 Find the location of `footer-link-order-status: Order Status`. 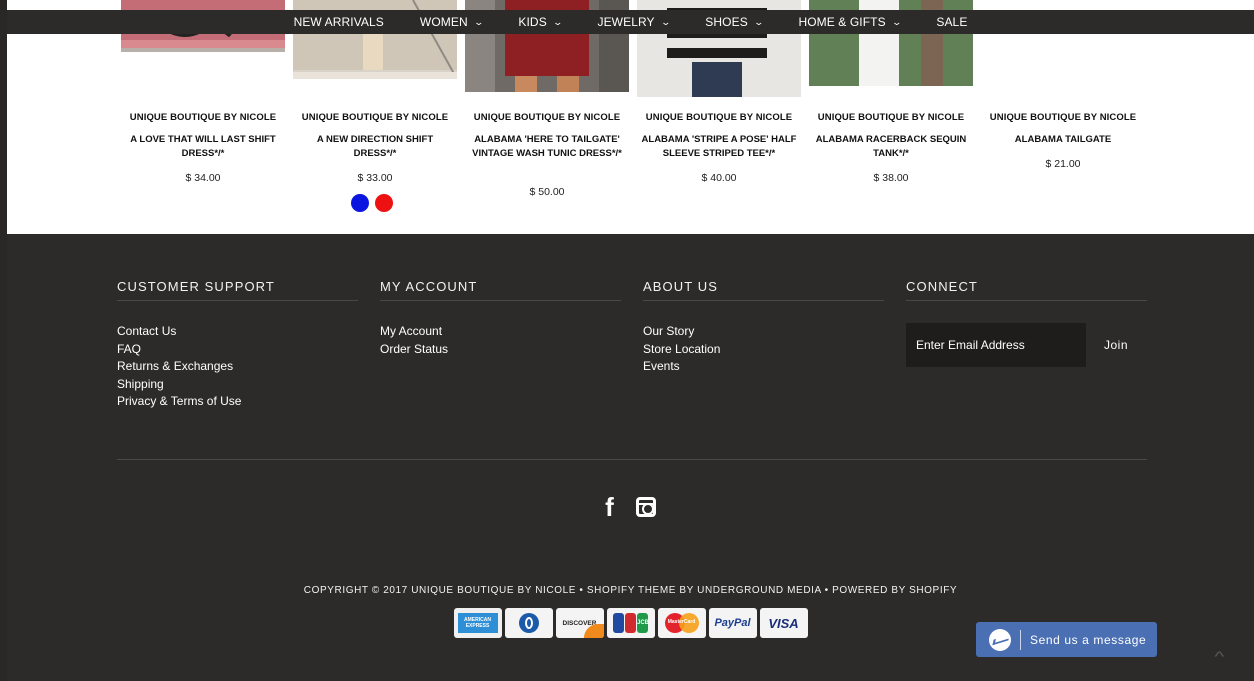

footer-link-order-status: Order Status is located at coordinates (500, 350).